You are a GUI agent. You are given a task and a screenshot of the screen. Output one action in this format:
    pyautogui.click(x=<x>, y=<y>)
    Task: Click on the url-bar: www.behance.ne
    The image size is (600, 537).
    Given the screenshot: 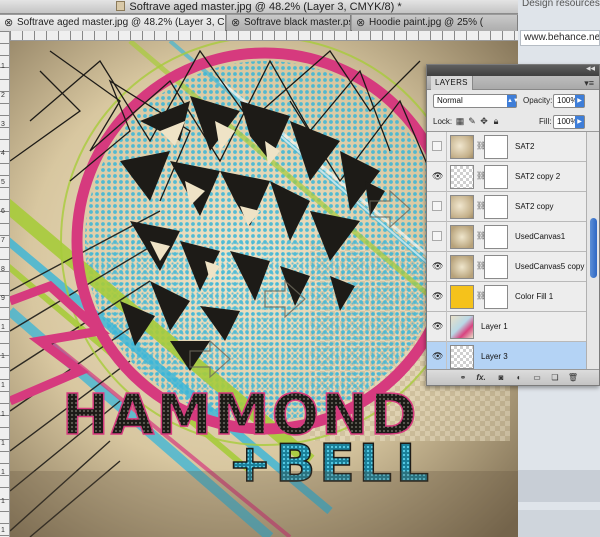 What is the action you would take?
    pyautogui.click(x=560, y=38)
    